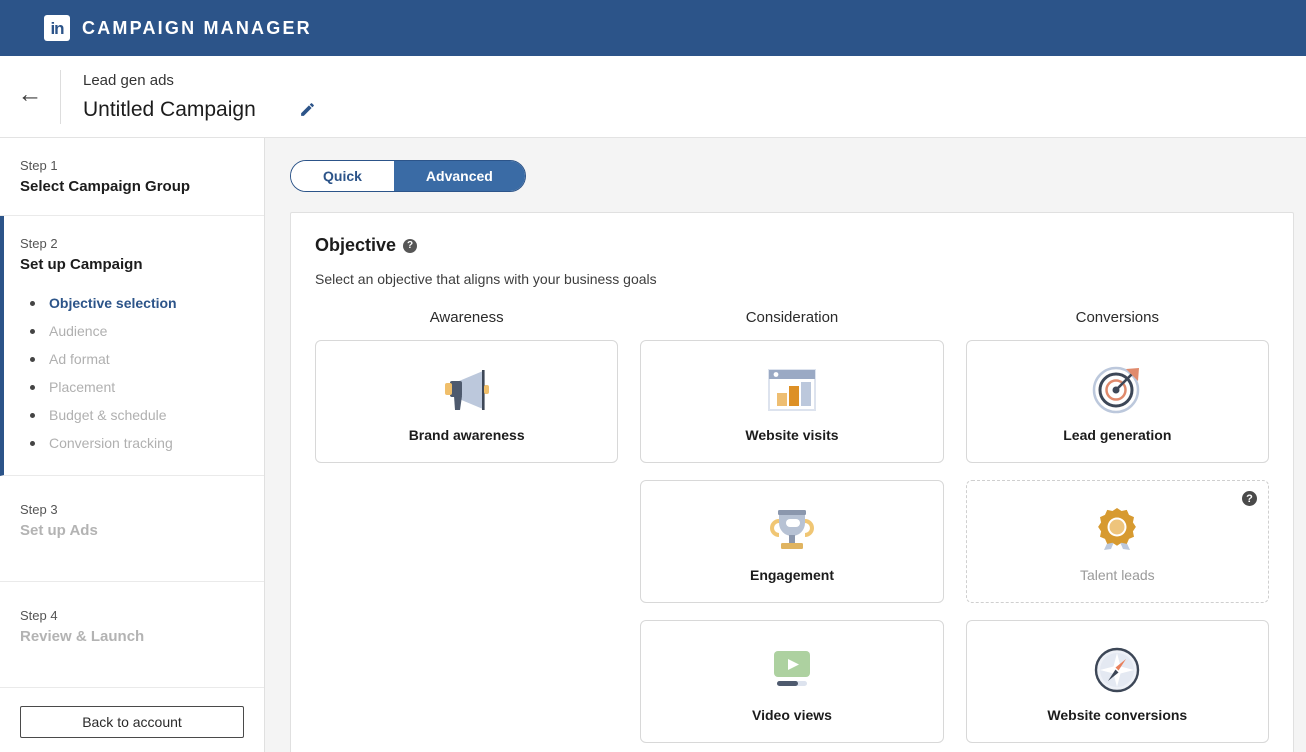  Describe the element at coordinates (81, 264) in the screenshot. I see `step-title: Set up Campaign` at that location.